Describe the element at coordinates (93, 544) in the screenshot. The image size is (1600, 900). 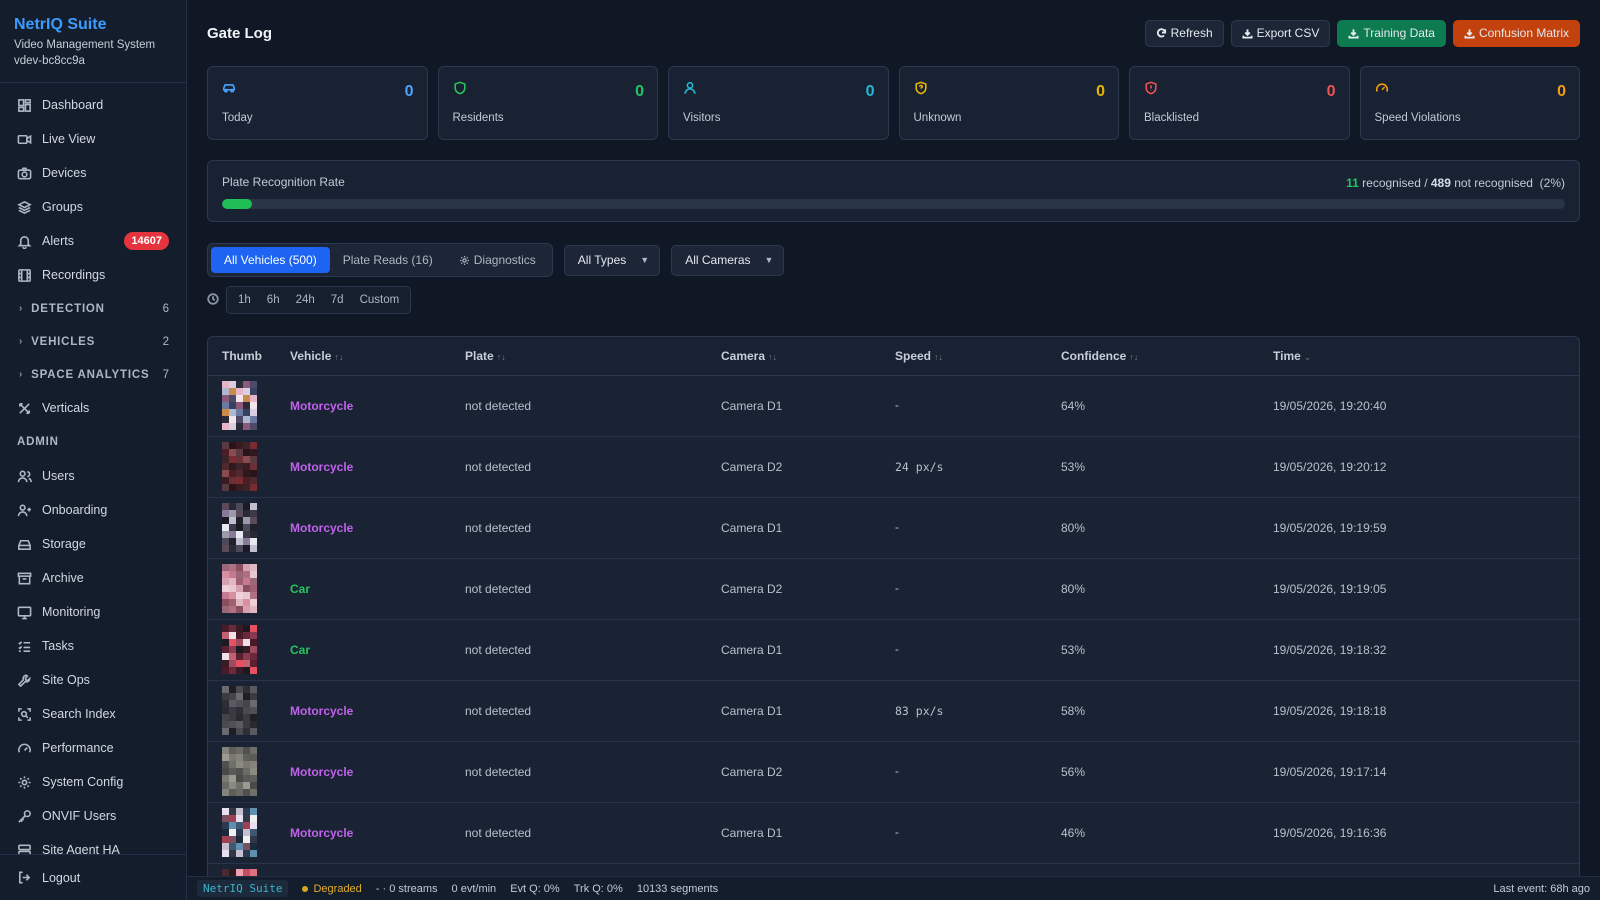
I see `sidebar-item-storage: Storage` at that location.